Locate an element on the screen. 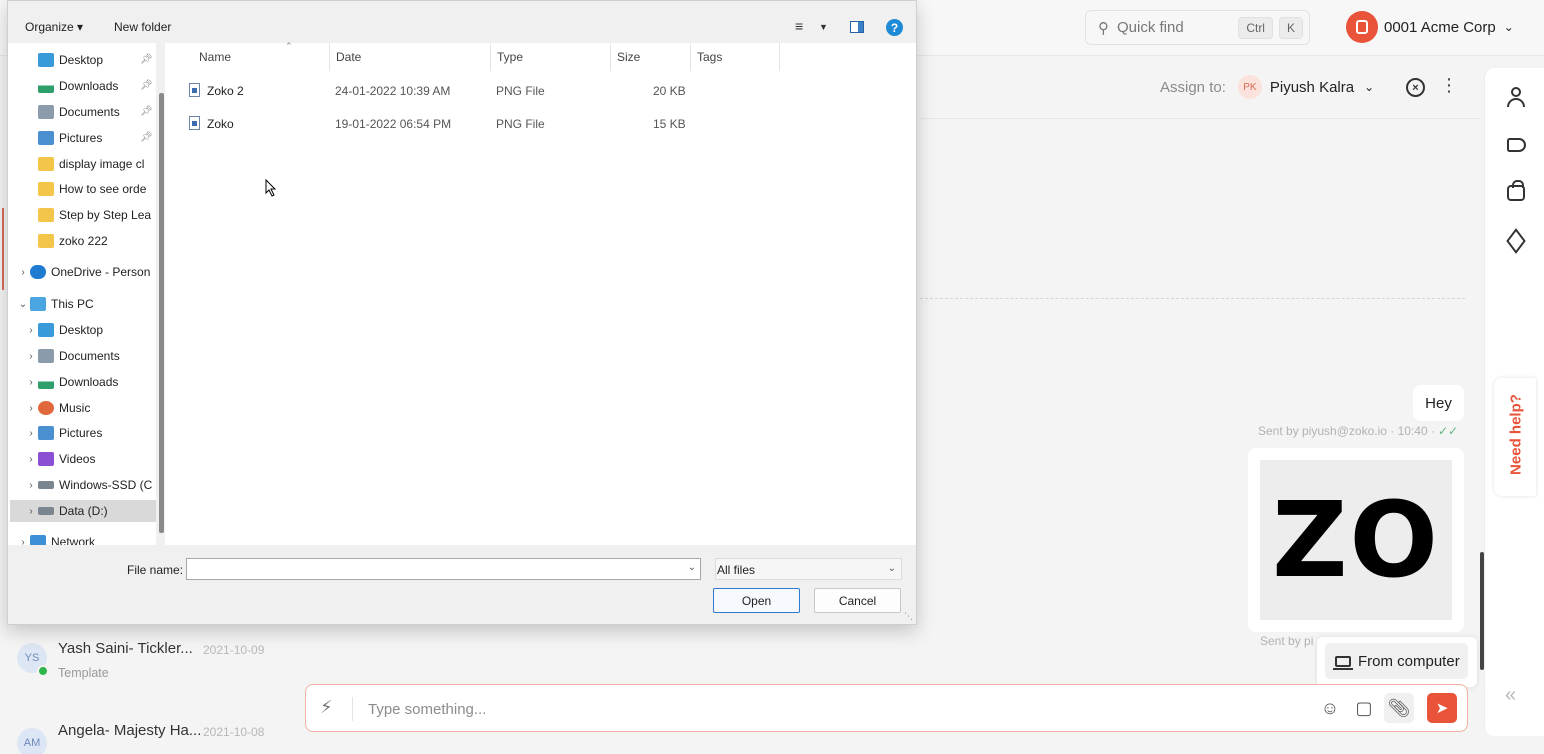 This screenshot has width=1544, height=754. message-input is located at coordinates (818, 709).